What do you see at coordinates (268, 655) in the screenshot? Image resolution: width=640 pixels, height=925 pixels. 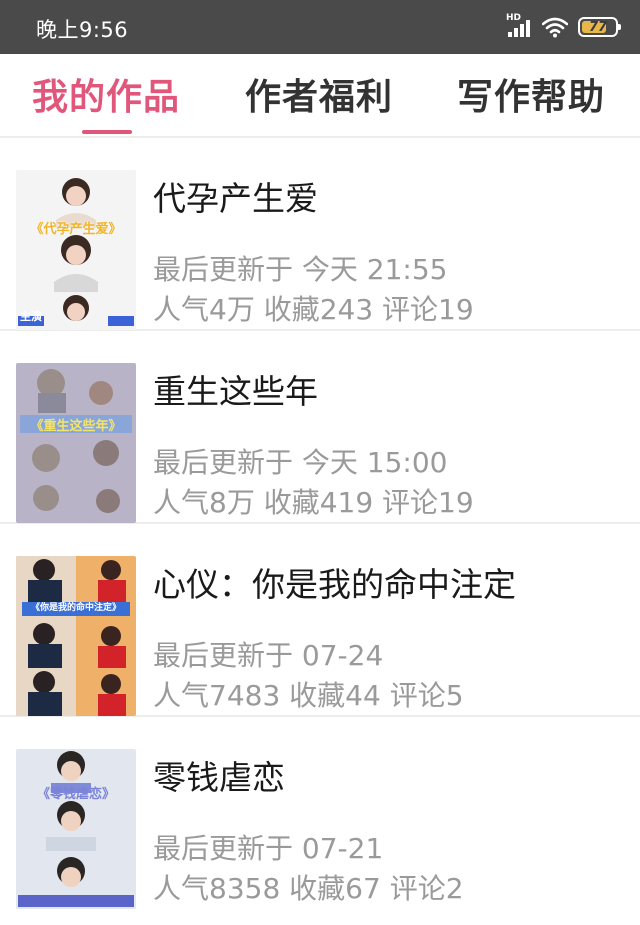 I see `work-last-updated: 最后更新于 07-24` at bounding box center [268, 655].